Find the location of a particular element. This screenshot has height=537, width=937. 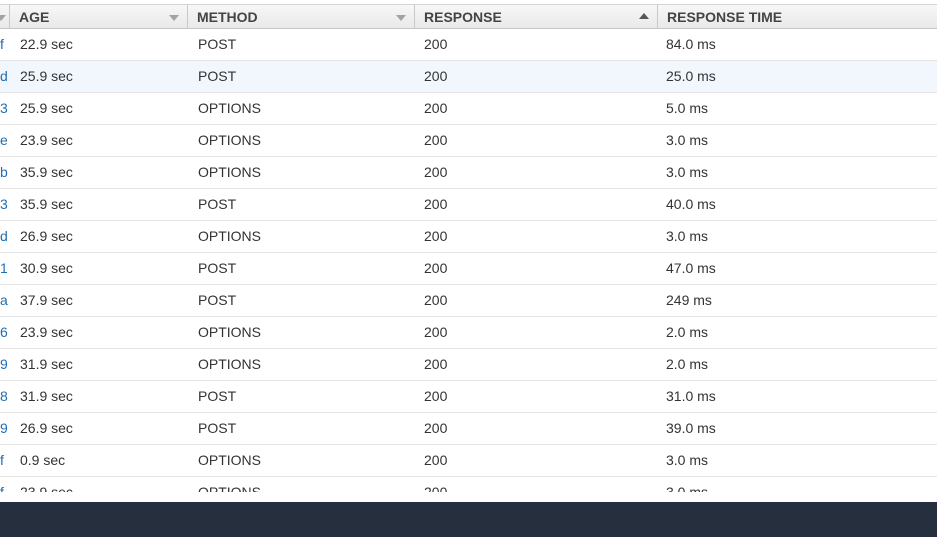

sort-up-icon is located at coordinates (644, 16).